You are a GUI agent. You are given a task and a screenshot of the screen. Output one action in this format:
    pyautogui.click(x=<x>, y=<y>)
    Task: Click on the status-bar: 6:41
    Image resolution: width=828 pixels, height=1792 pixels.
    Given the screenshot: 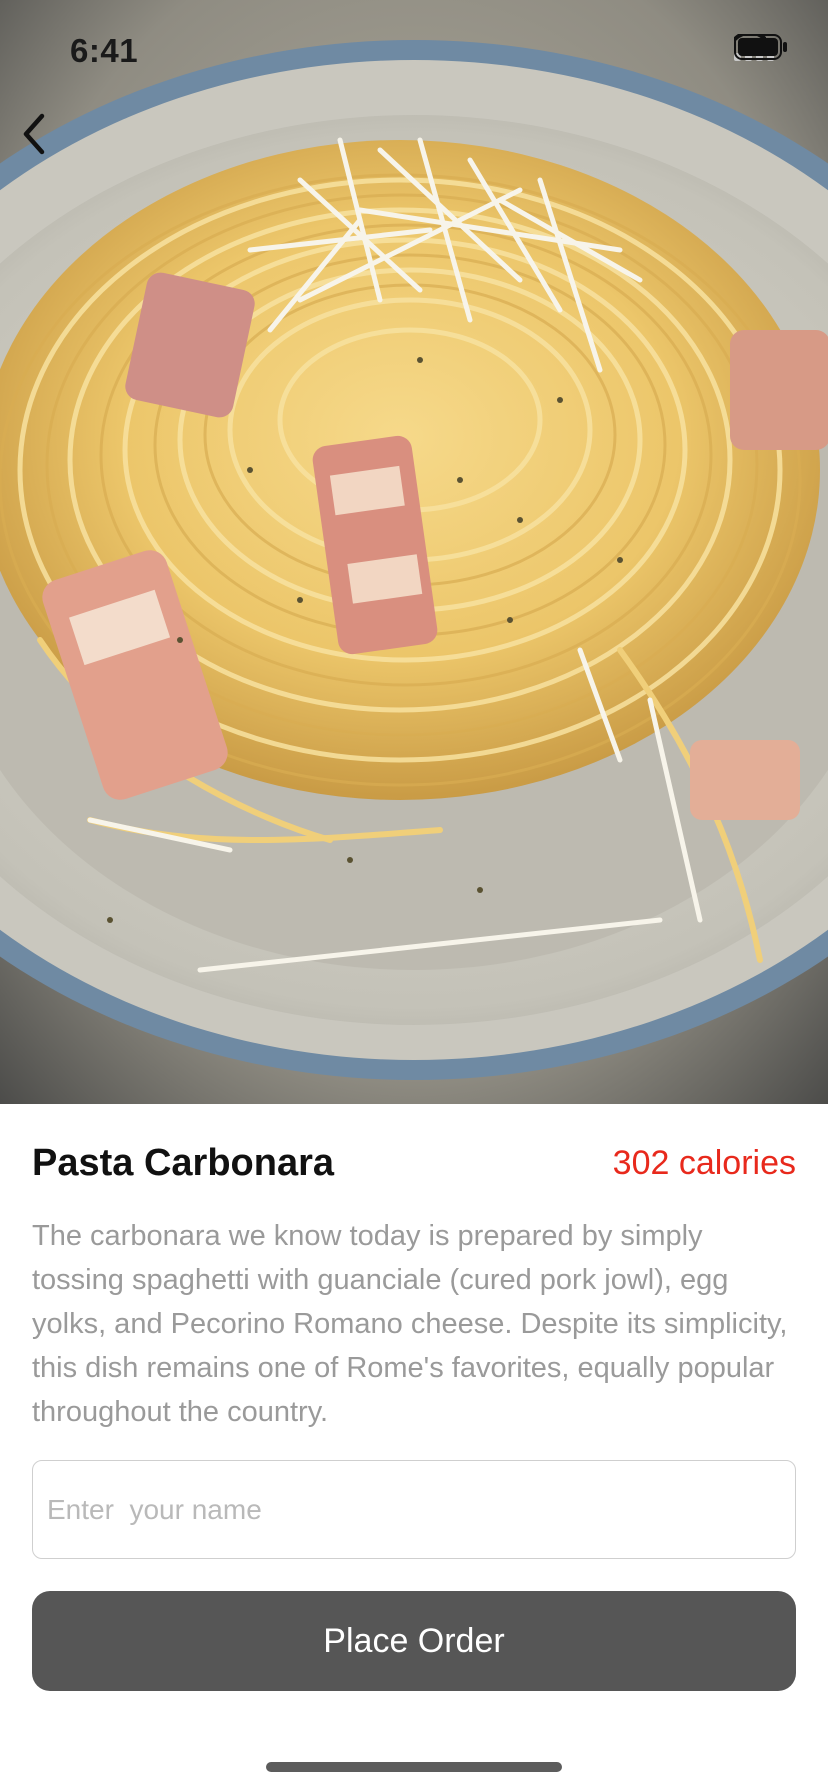 What is the action you would take?
    pyautogui.click(x=414, y=50)
    